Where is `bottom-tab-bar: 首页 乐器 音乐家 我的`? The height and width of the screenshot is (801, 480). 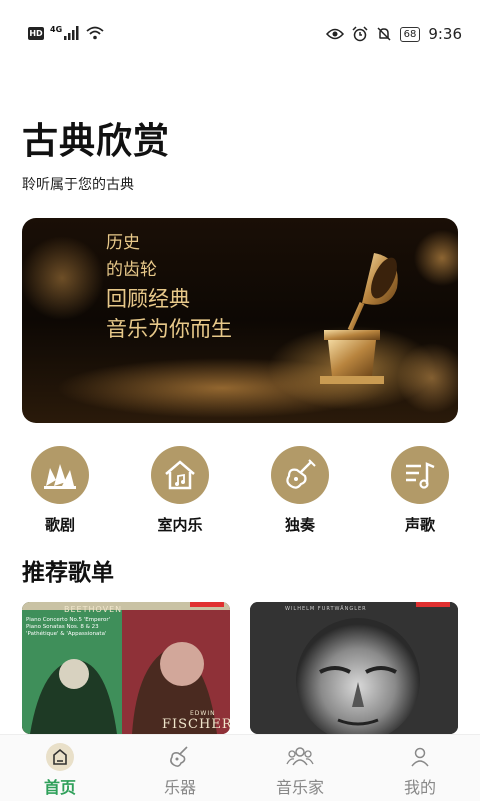
bottom-tab-bar: 首页 乐器 音乐家 我的 is located at coordinates (240, 767).